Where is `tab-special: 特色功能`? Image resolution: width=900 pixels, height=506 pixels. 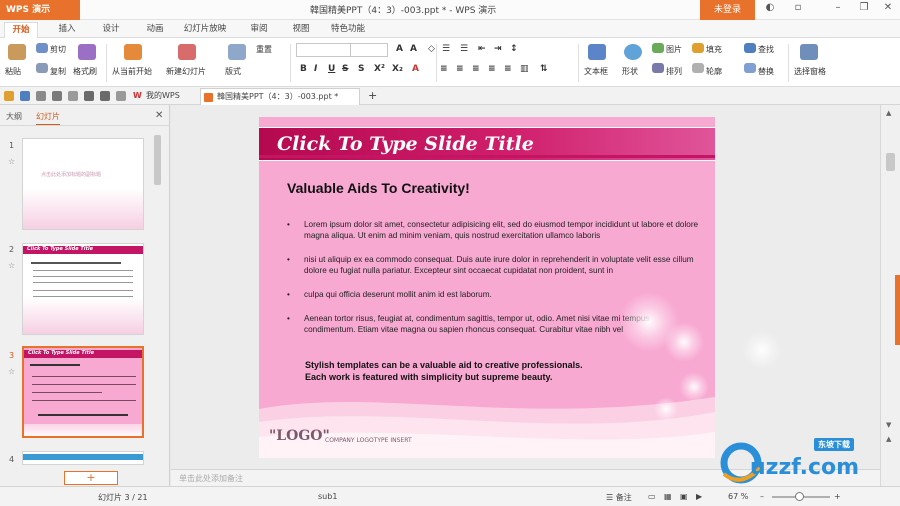 tab-special: 特色功能 is located at coordinates (348, 30).